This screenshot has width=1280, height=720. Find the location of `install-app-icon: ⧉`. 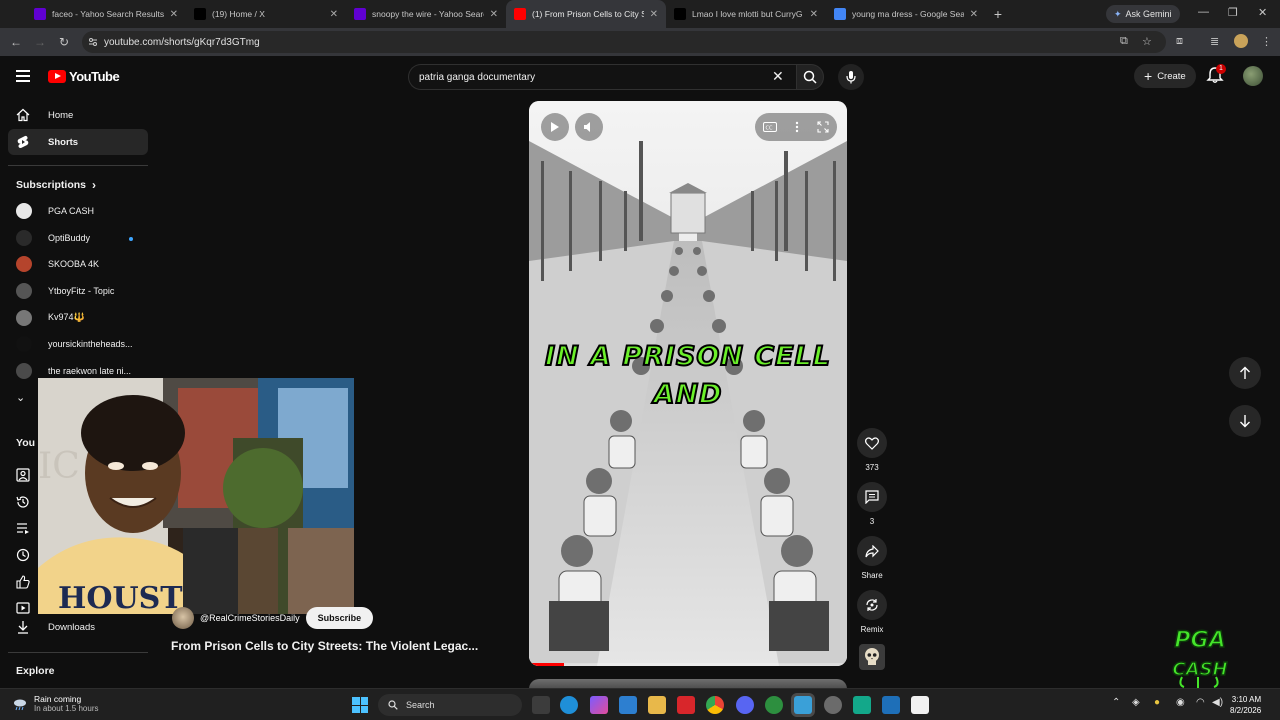

install-app-icon: ⧉ is located at coordinates (1124, 41).